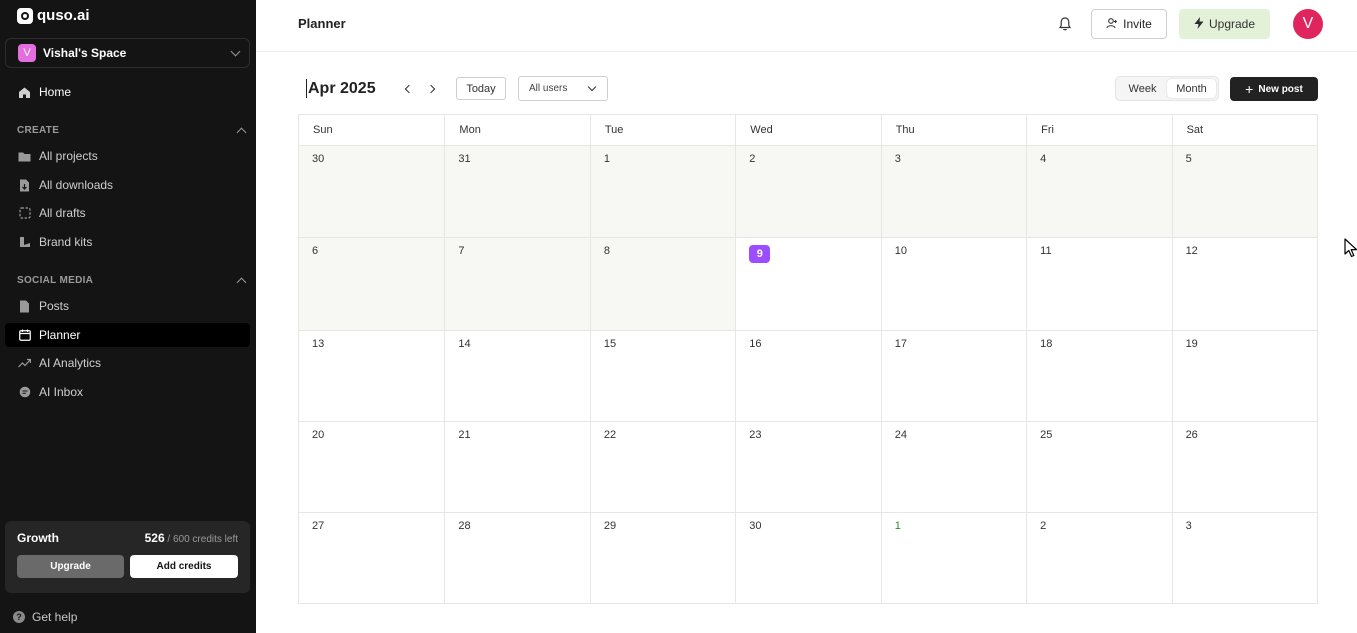  Describe the element at coordinates (606, 159) in the screenshot. I see `day-number: 1` at that location.